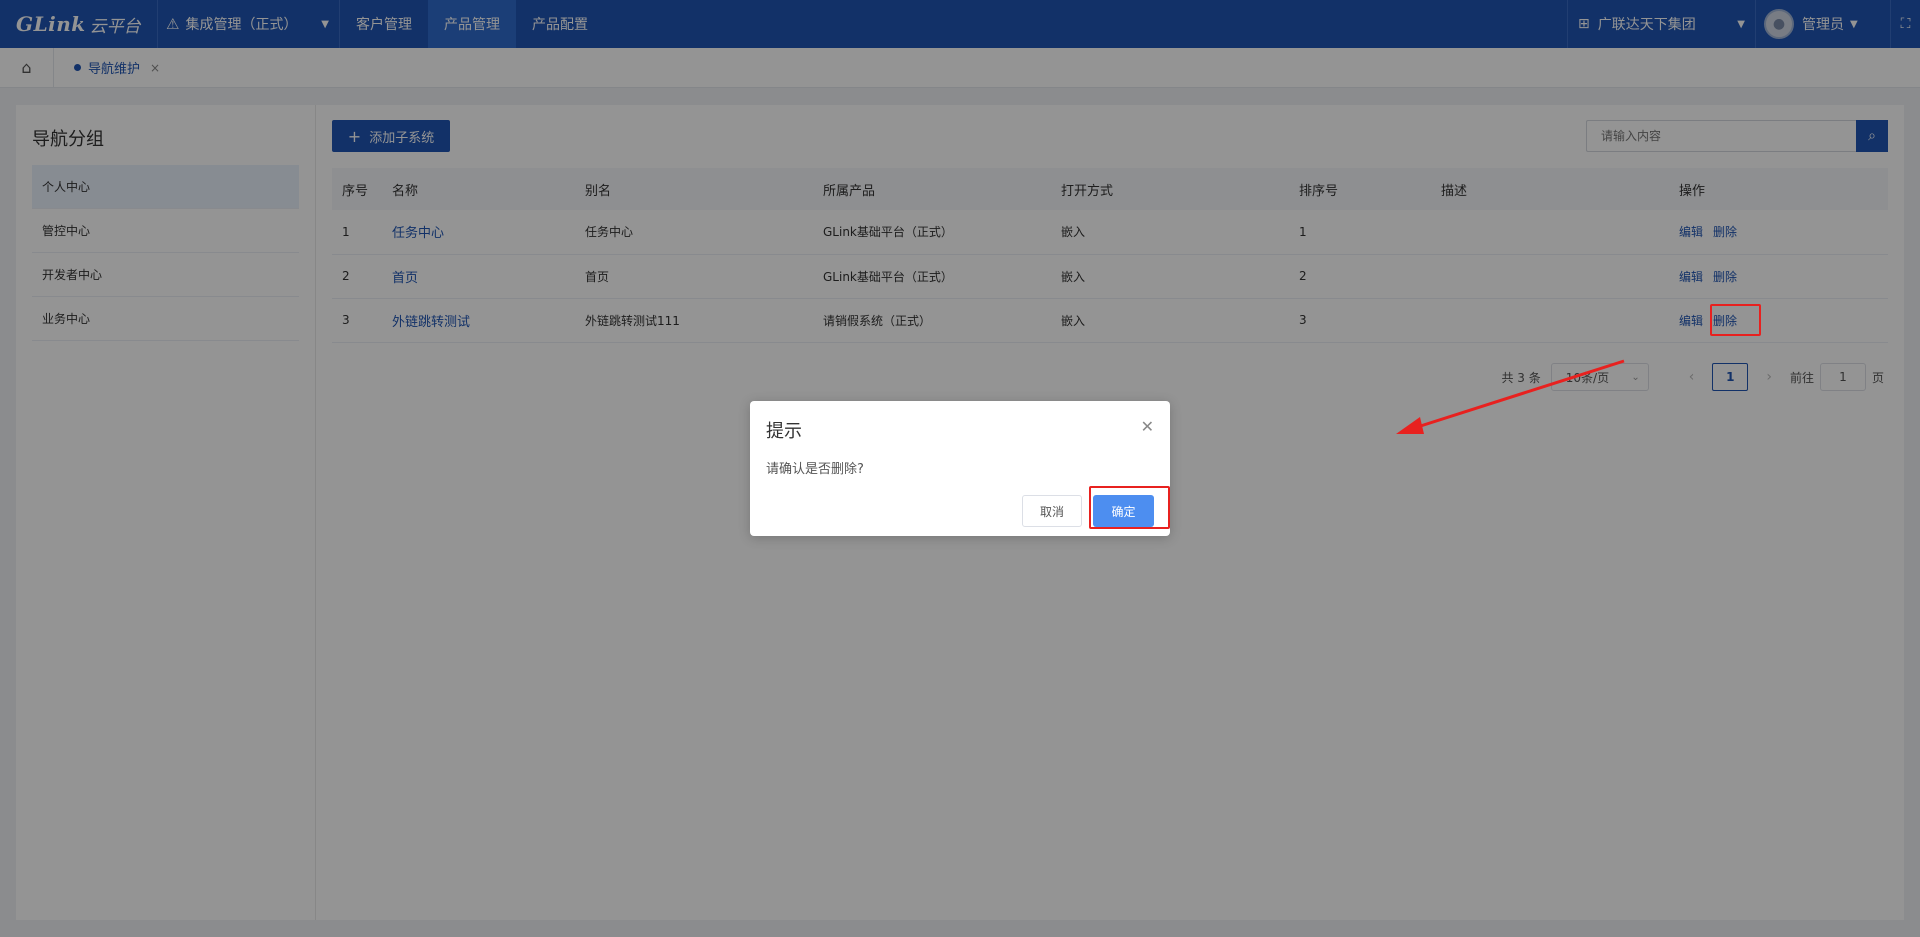 The image size is (1920, 937). I want to click on annotation-highlight-confirm, so click(1129, 507).